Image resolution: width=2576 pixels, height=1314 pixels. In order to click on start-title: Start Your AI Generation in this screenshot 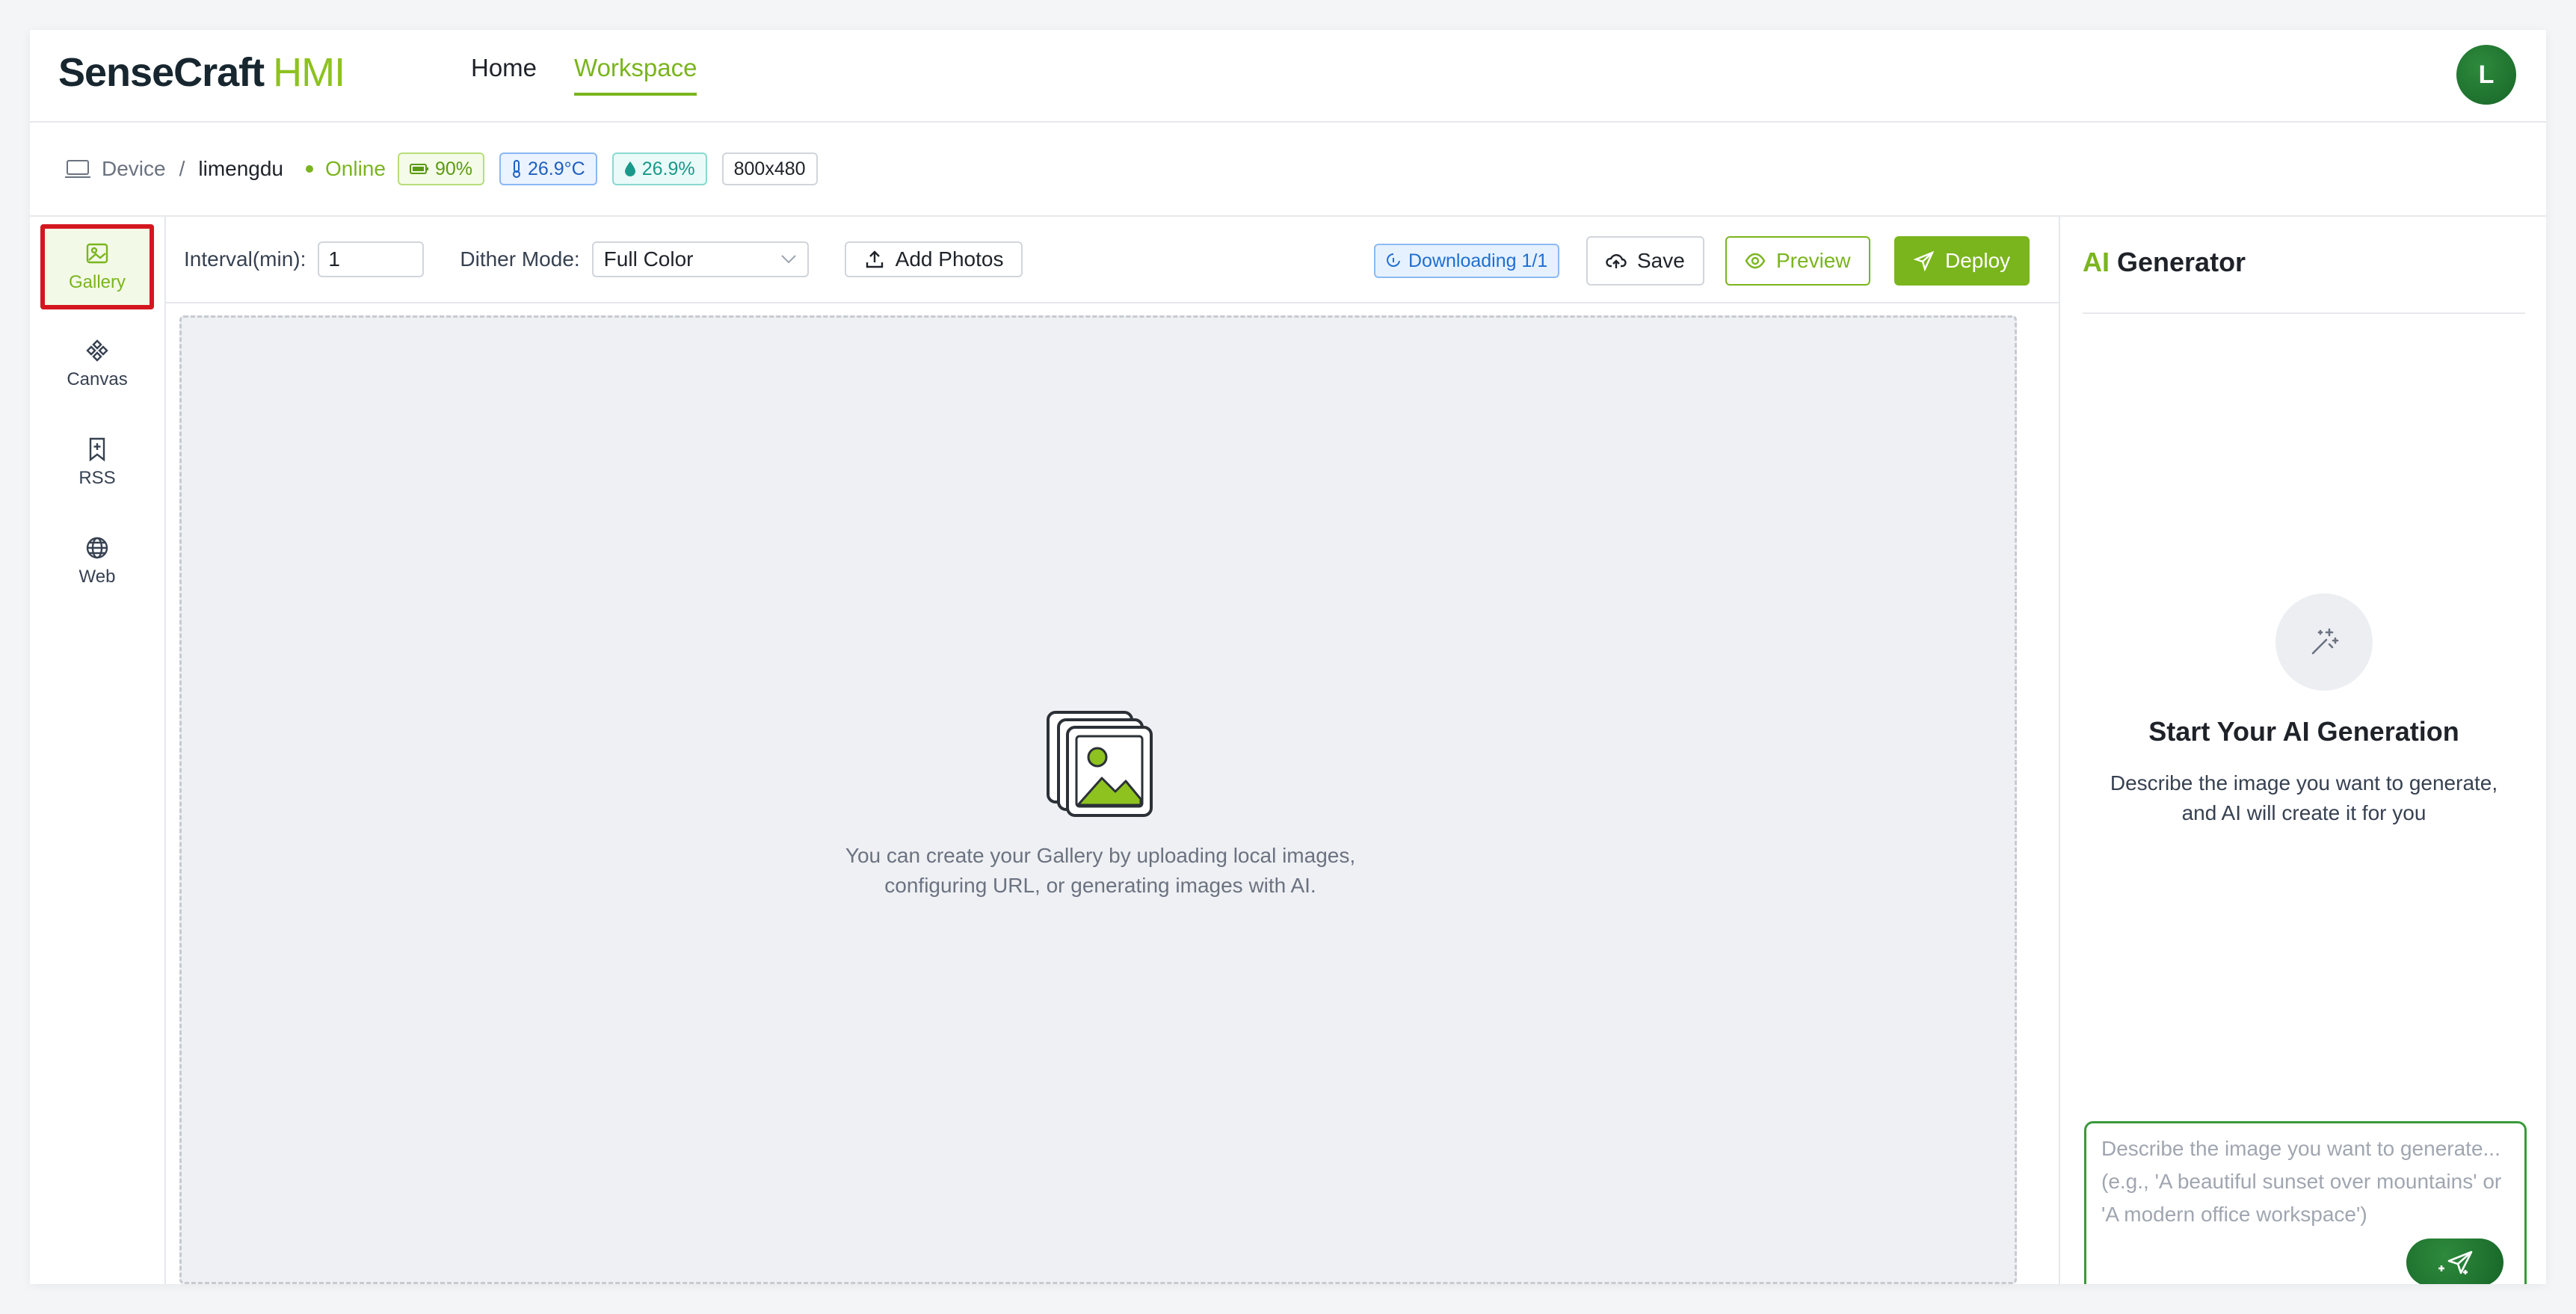, I will do `click(2303, 732)`.